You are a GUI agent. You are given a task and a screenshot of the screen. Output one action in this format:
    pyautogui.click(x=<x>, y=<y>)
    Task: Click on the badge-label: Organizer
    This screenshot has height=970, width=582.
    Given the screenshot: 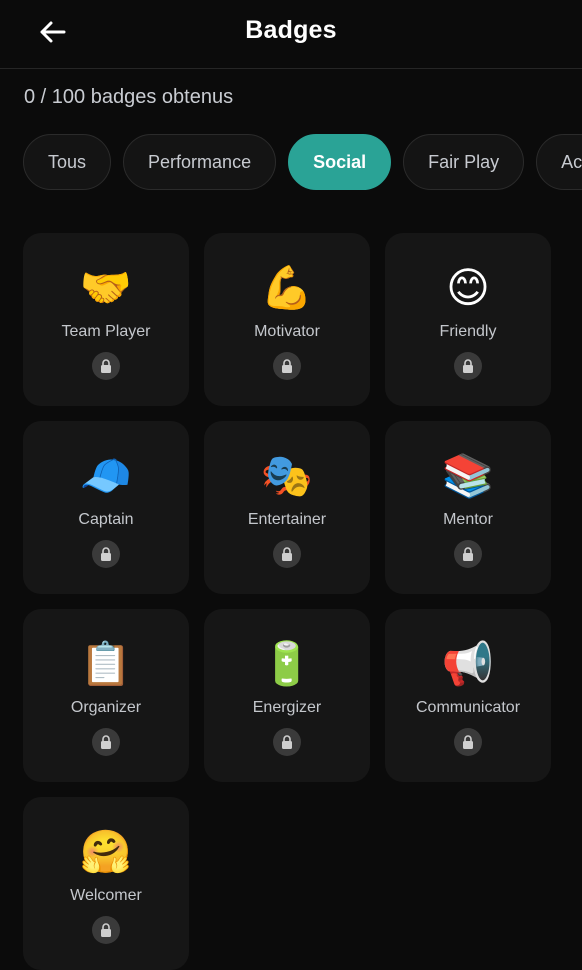 What is the action you would take?
    pyautogui.click(x=106, y=707)
    